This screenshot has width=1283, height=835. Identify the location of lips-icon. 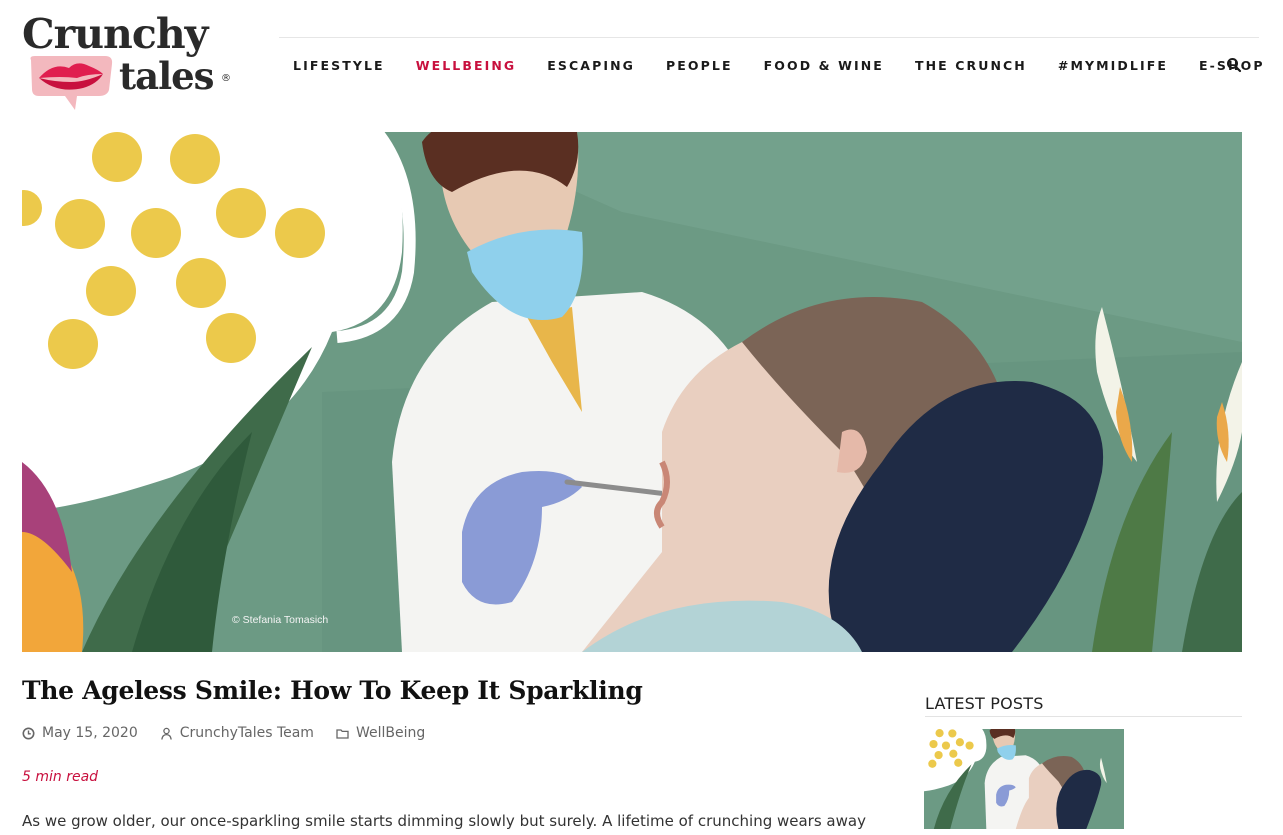
(71, 83).